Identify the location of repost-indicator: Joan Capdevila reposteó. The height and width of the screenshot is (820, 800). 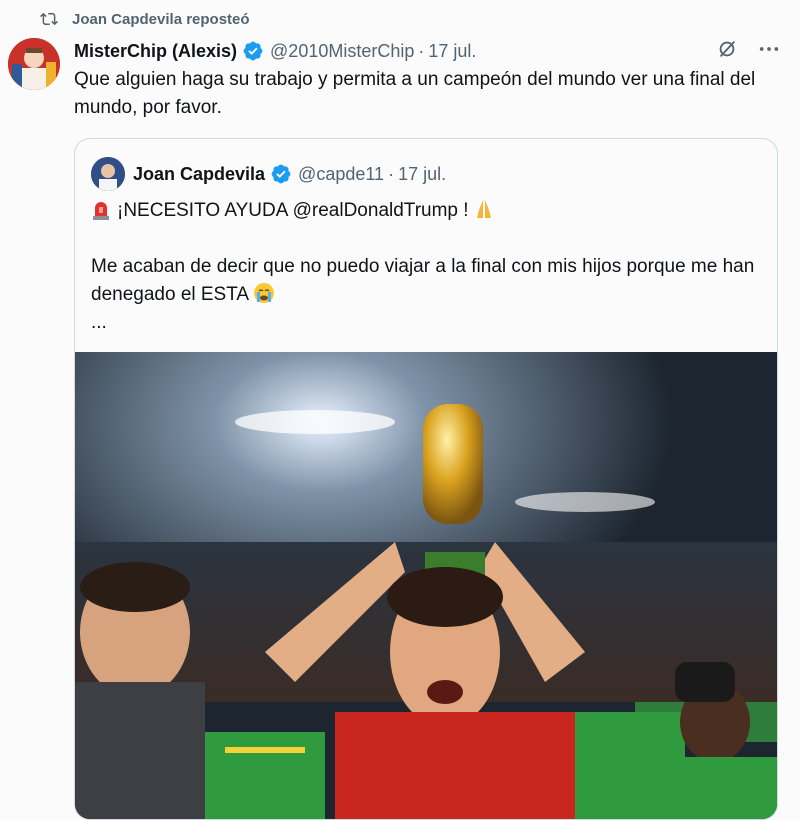
(145, 19).